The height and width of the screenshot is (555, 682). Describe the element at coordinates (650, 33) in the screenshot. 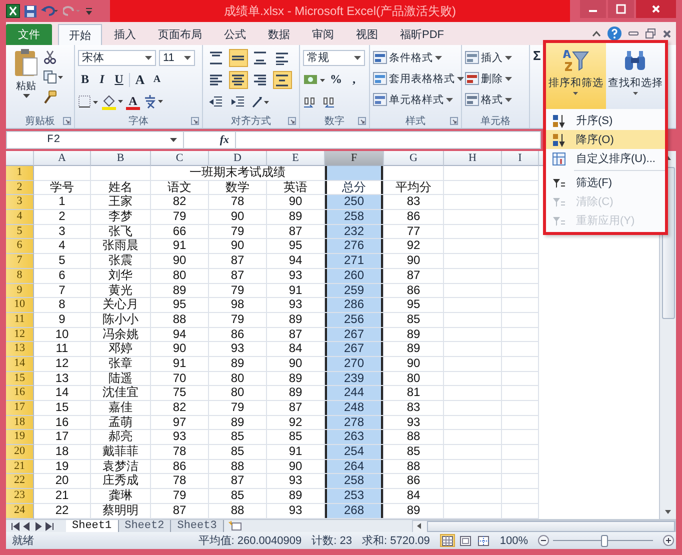

I see `restore-workbook-icon` at that location.